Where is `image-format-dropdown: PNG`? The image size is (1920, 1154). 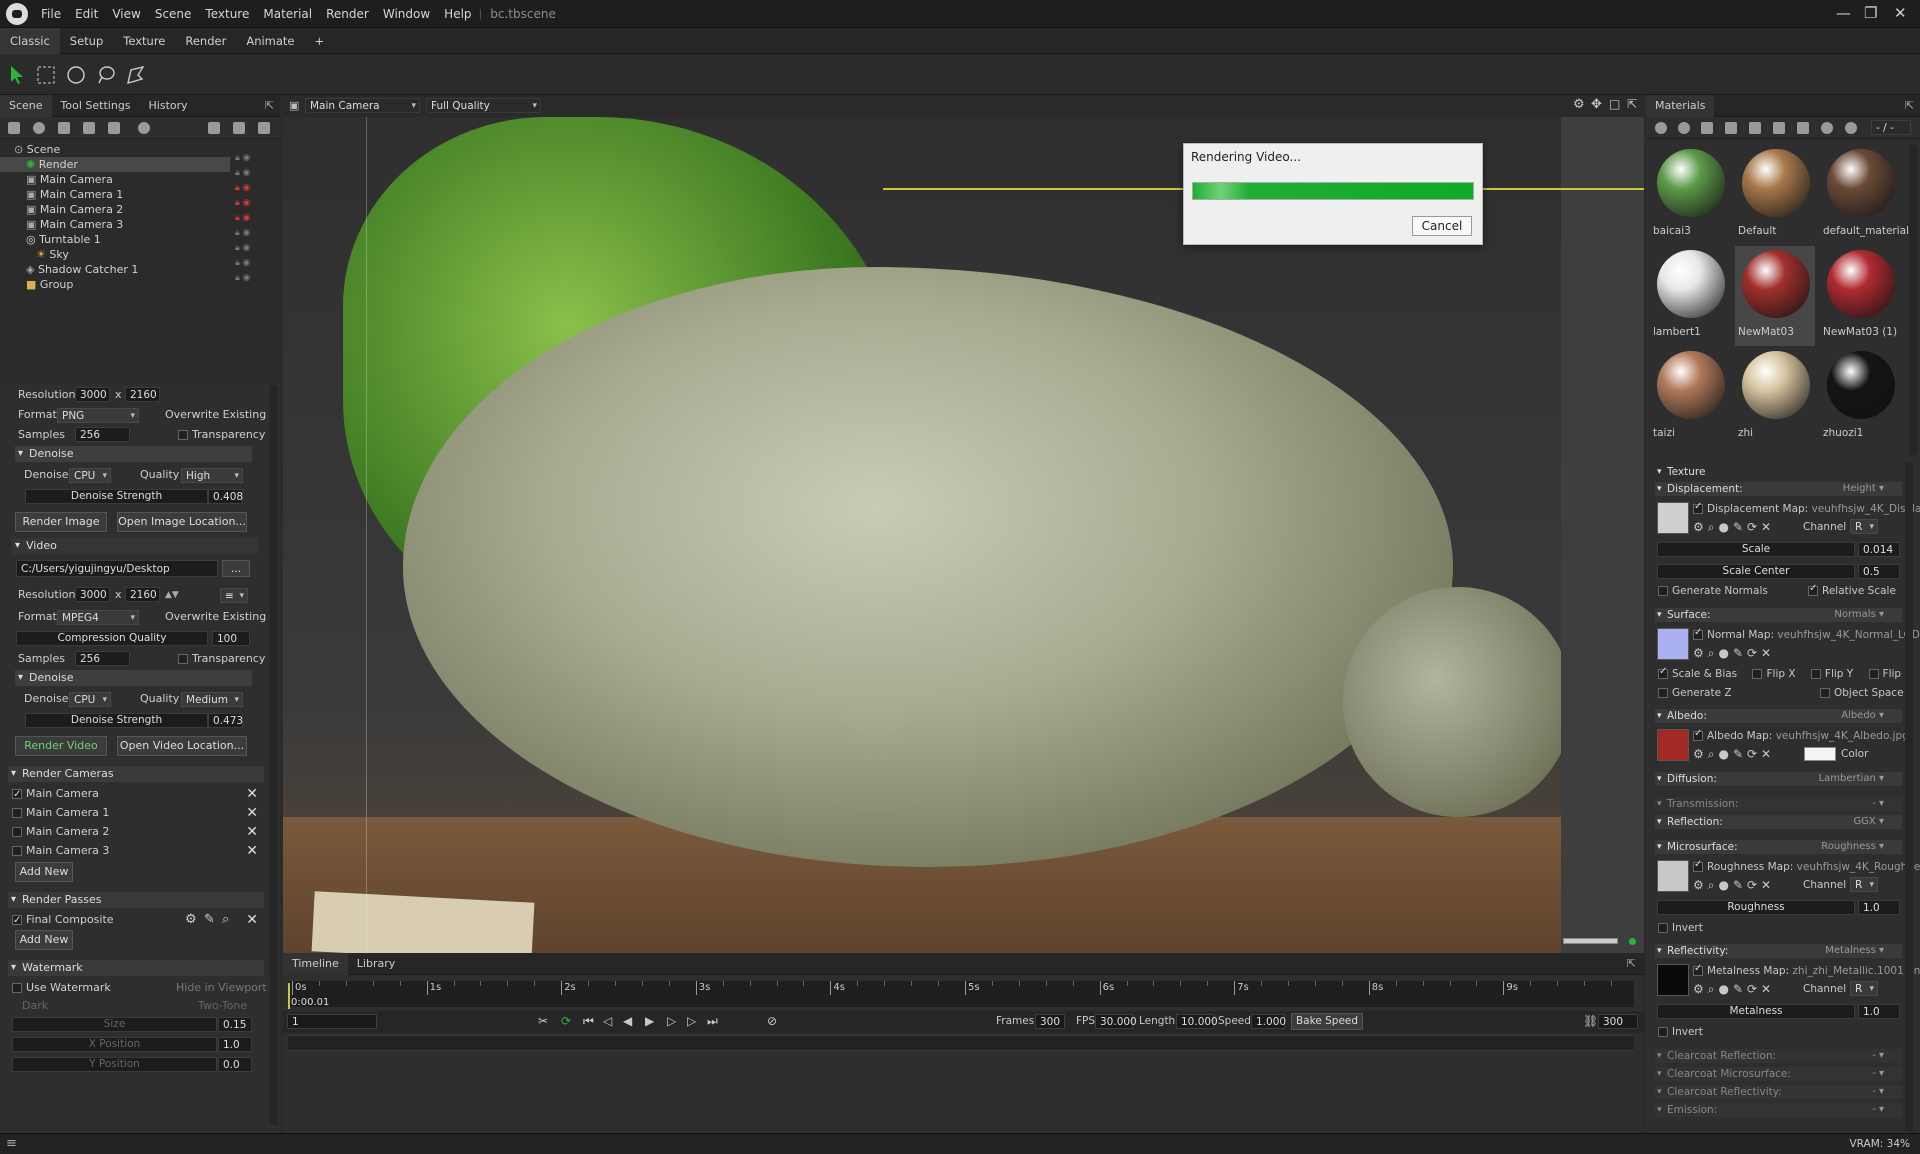 image-format-dropdown: PNG is located at coordinates (98, 416).